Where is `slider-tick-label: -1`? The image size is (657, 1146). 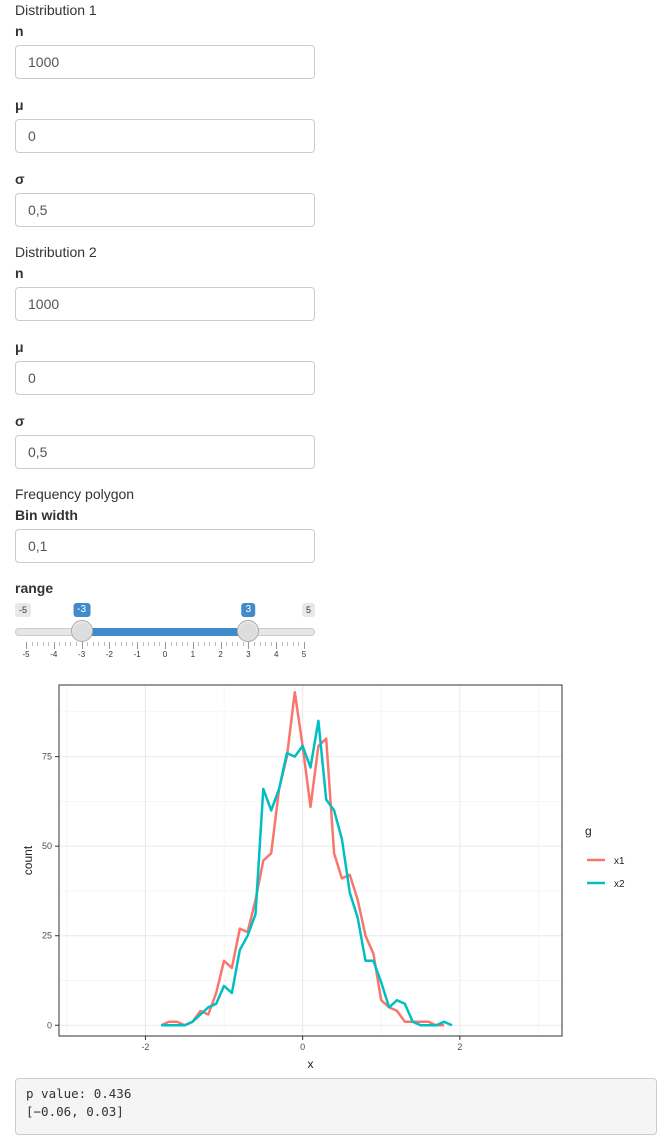 slider-tick-label: -1 is located at coordinates (137, 654).